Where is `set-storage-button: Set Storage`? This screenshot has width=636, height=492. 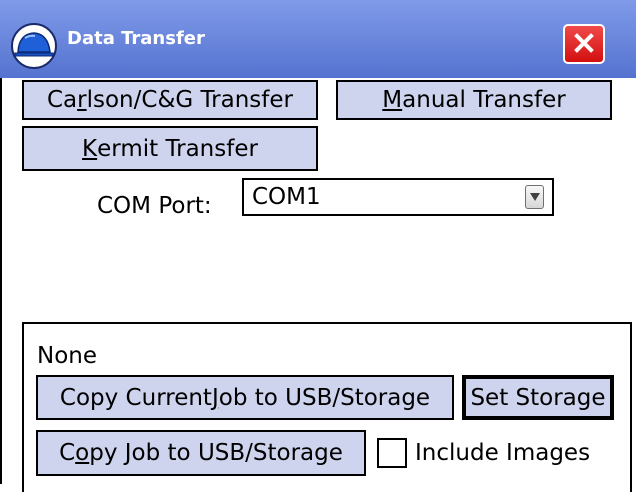 set-storage-button: Set Storage is located at coordinates (538, 397).